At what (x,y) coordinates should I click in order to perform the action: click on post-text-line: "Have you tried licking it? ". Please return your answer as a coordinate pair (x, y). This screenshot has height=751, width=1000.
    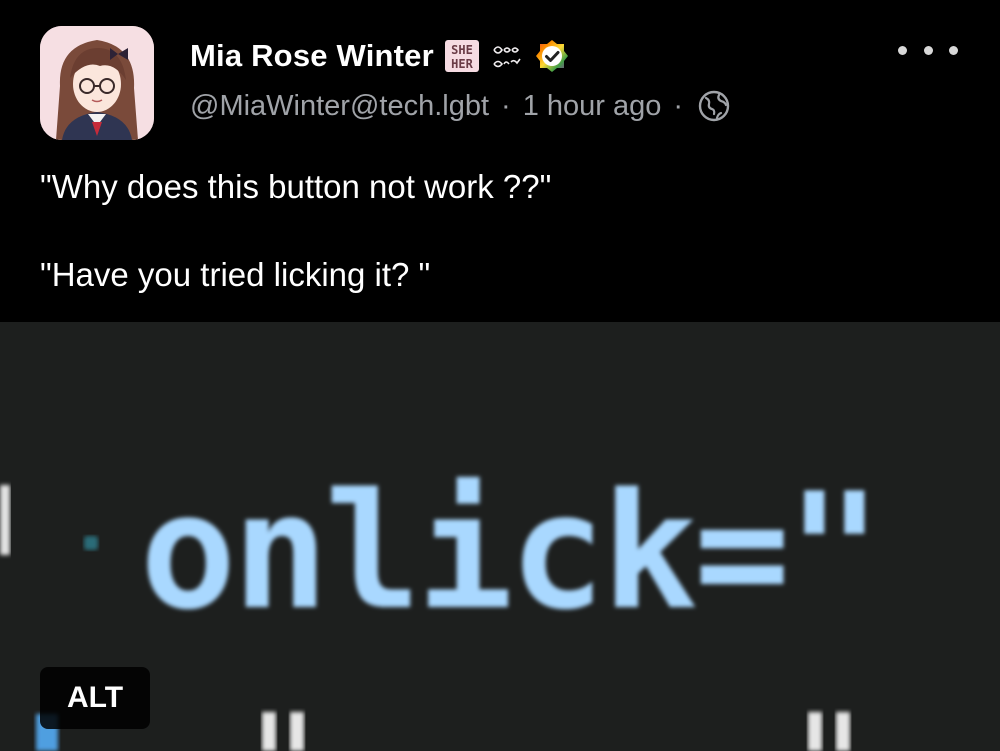
    Looking at the image, I should click on (235, 274).